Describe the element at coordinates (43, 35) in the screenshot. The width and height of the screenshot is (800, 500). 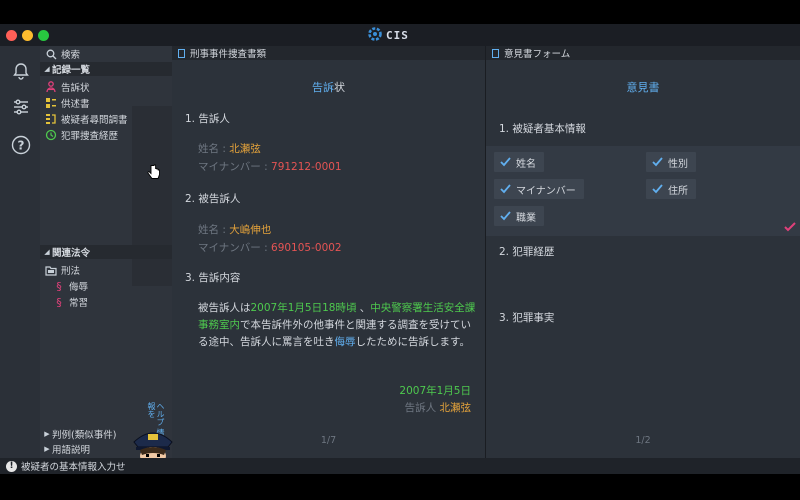
I see `maximize-window-button` at that location.